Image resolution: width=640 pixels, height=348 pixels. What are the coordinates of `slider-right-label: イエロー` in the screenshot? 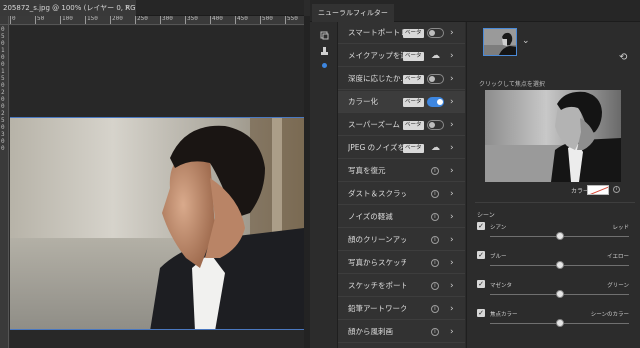 It's located at (618, 257).